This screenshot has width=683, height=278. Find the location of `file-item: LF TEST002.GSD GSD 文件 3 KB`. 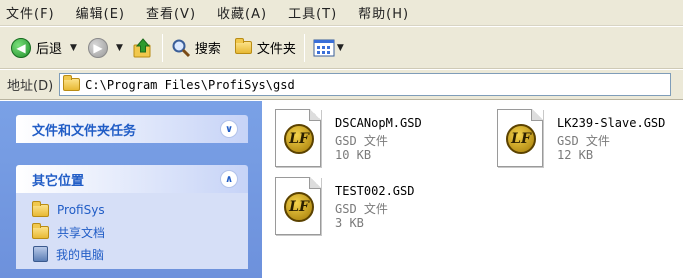

file-item: LF TEST002.GSD GSD 文件 3 KB is located at coordinates (375, 208).